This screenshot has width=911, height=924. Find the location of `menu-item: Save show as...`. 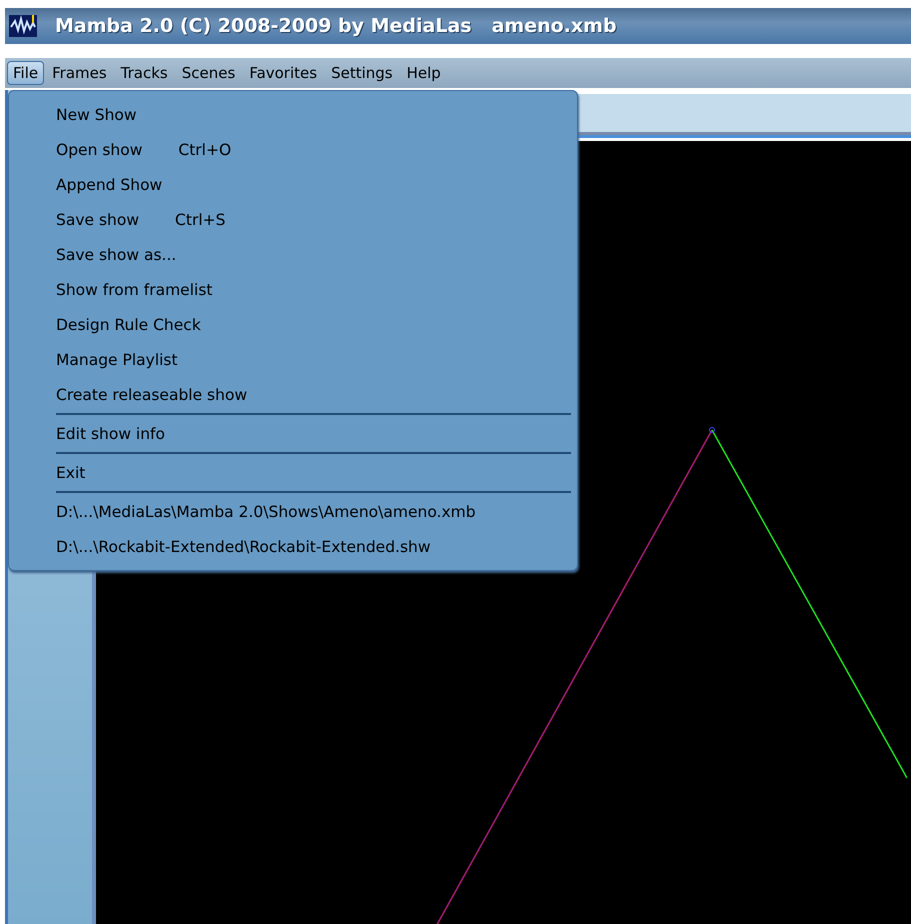

menu-item: Save show as... is located at coordinates (293, 254).